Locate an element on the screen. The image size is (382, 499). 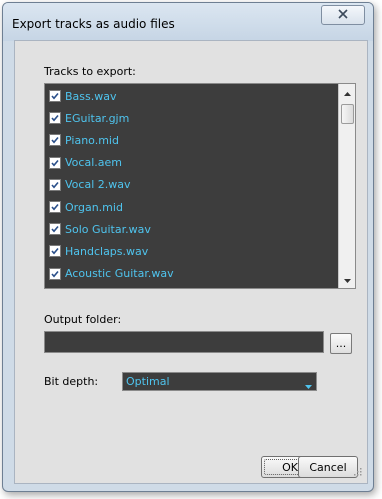
cancel-button-label: Cancel is located at coordinates (328, 467).